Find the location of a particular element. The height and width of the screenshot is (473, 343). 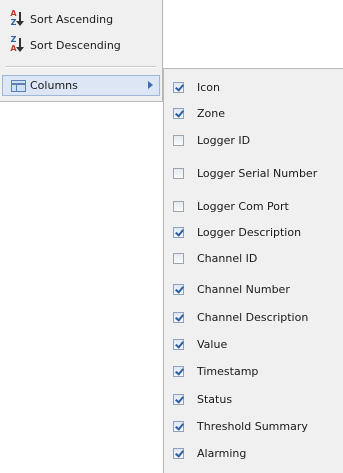

column-label: Channel Number is located at coordinates (243, 289).